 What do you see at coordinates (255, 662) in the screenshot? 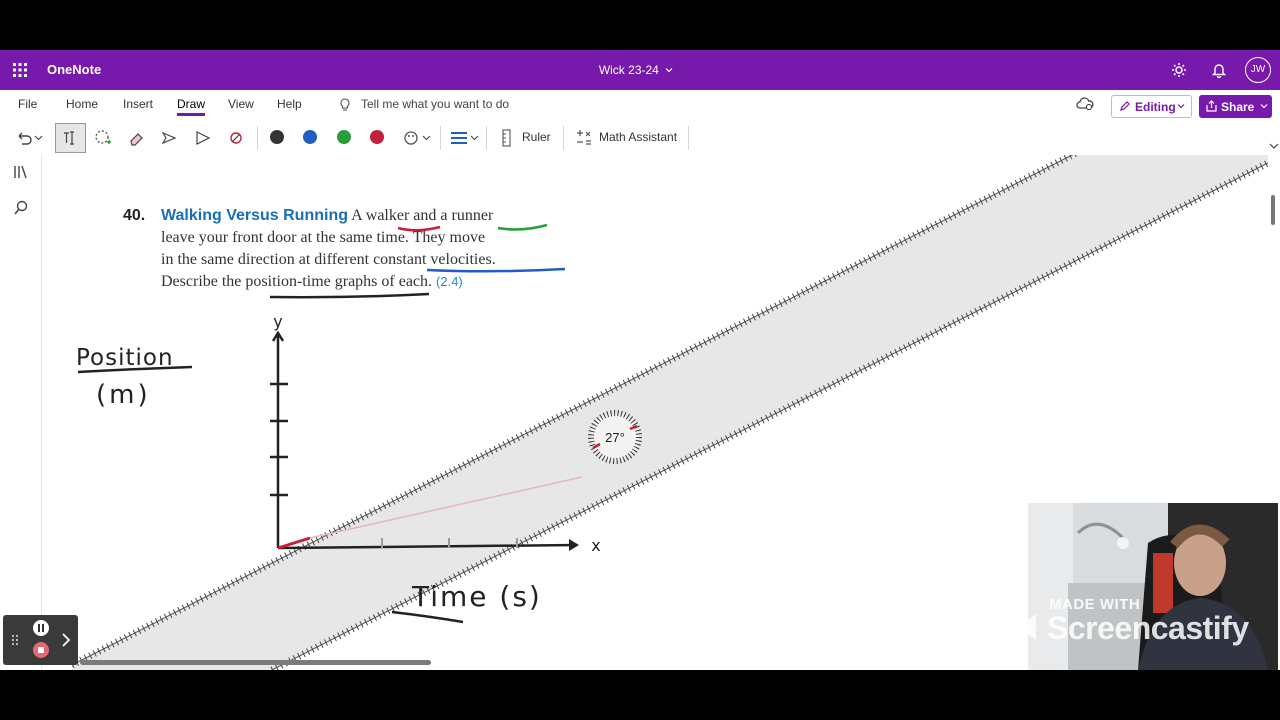
I see `horizontal-scrollbar` at bounding box center [255, 662].